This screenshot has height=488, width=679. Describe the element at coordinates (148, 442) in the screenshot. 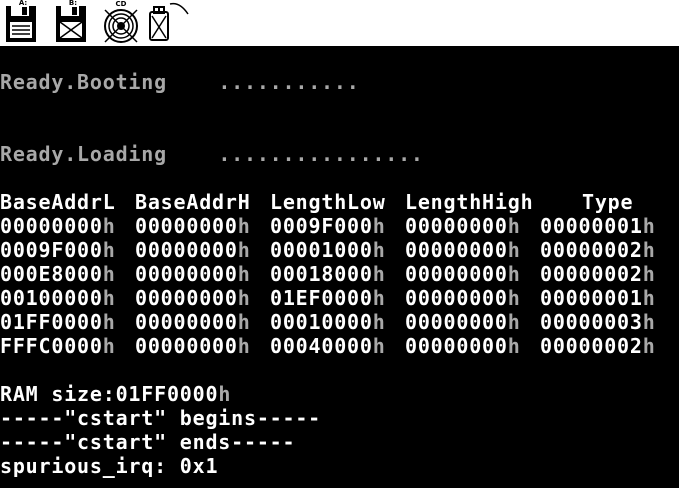

I see `cstart-ends-line: -----"cstart" ends-----` at that location.